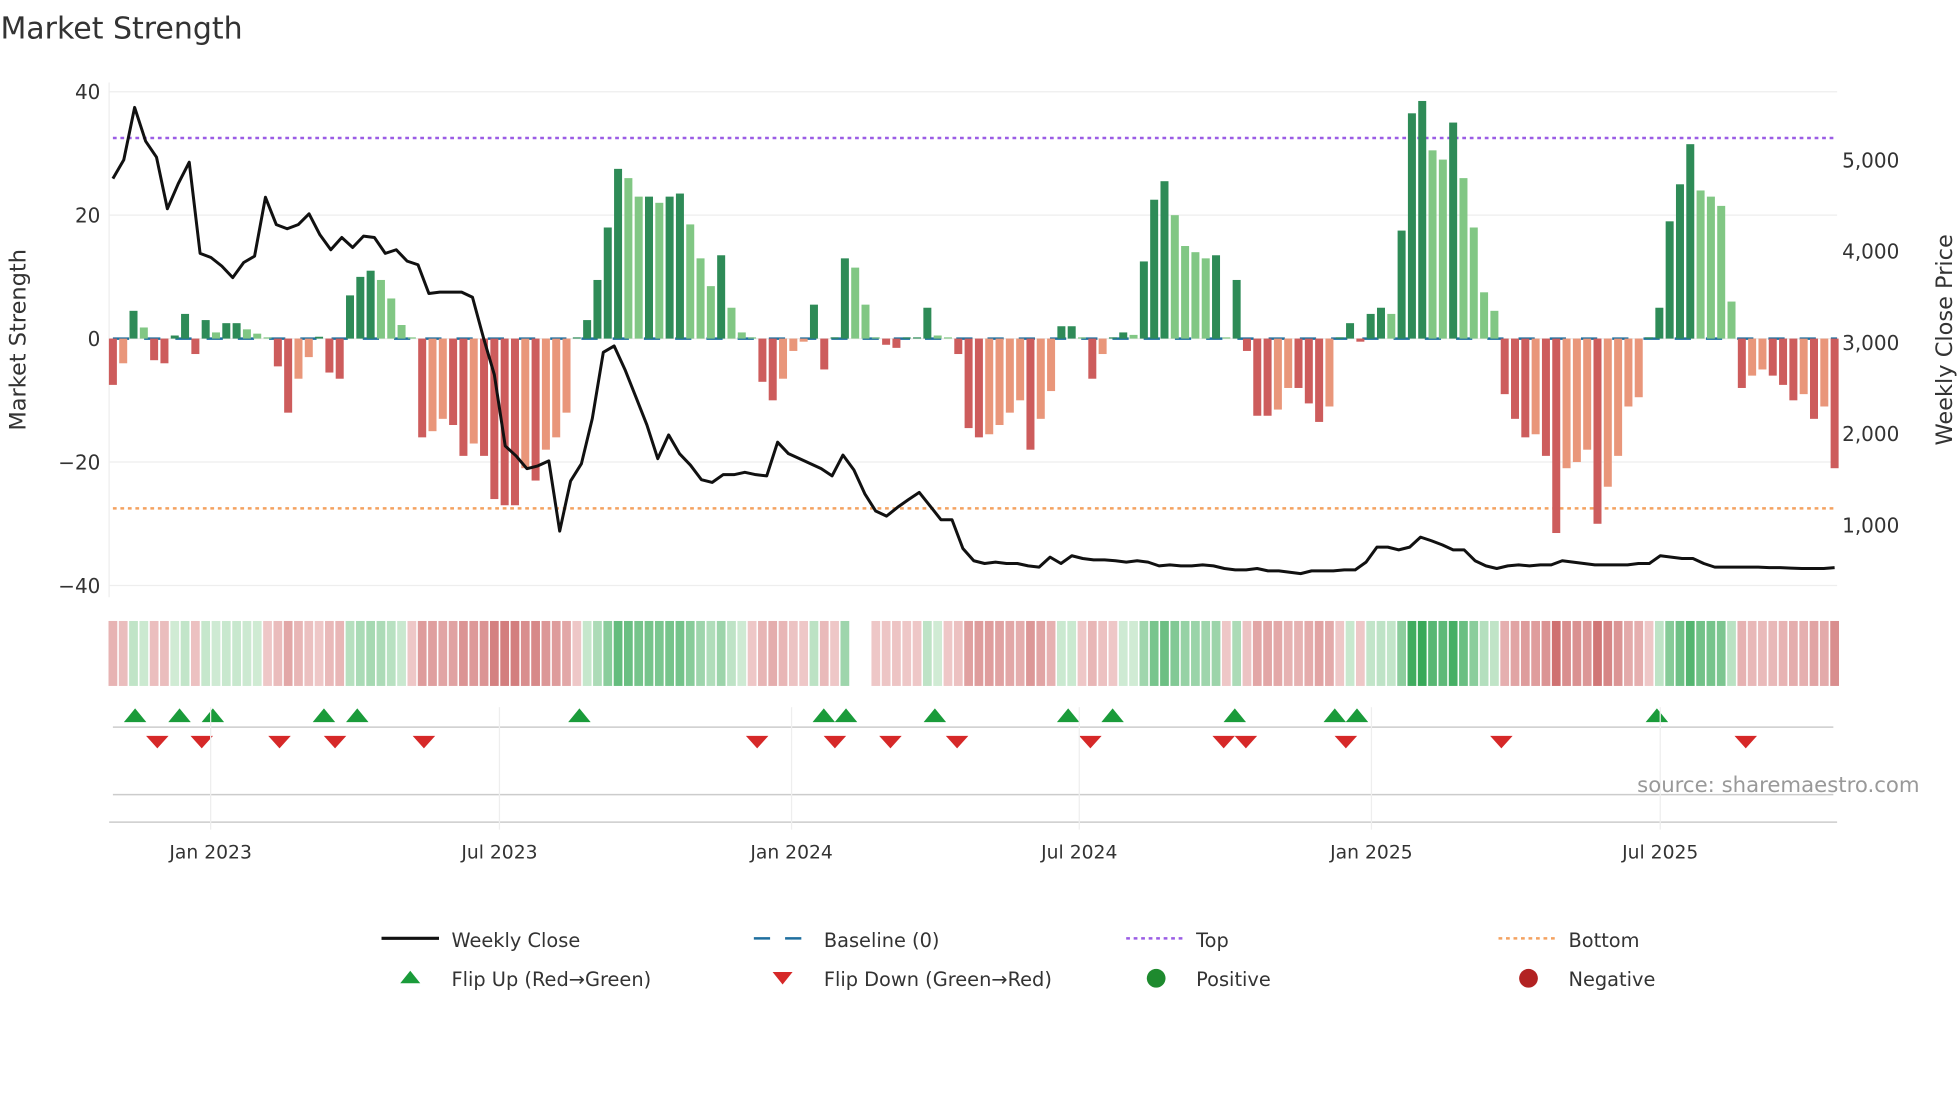 The height and width of the screenshot is (1102, 1960). Describe the element at coordinates (1611, 979) in the screenshot. I see `legend-label-negative: Negative` at that location.